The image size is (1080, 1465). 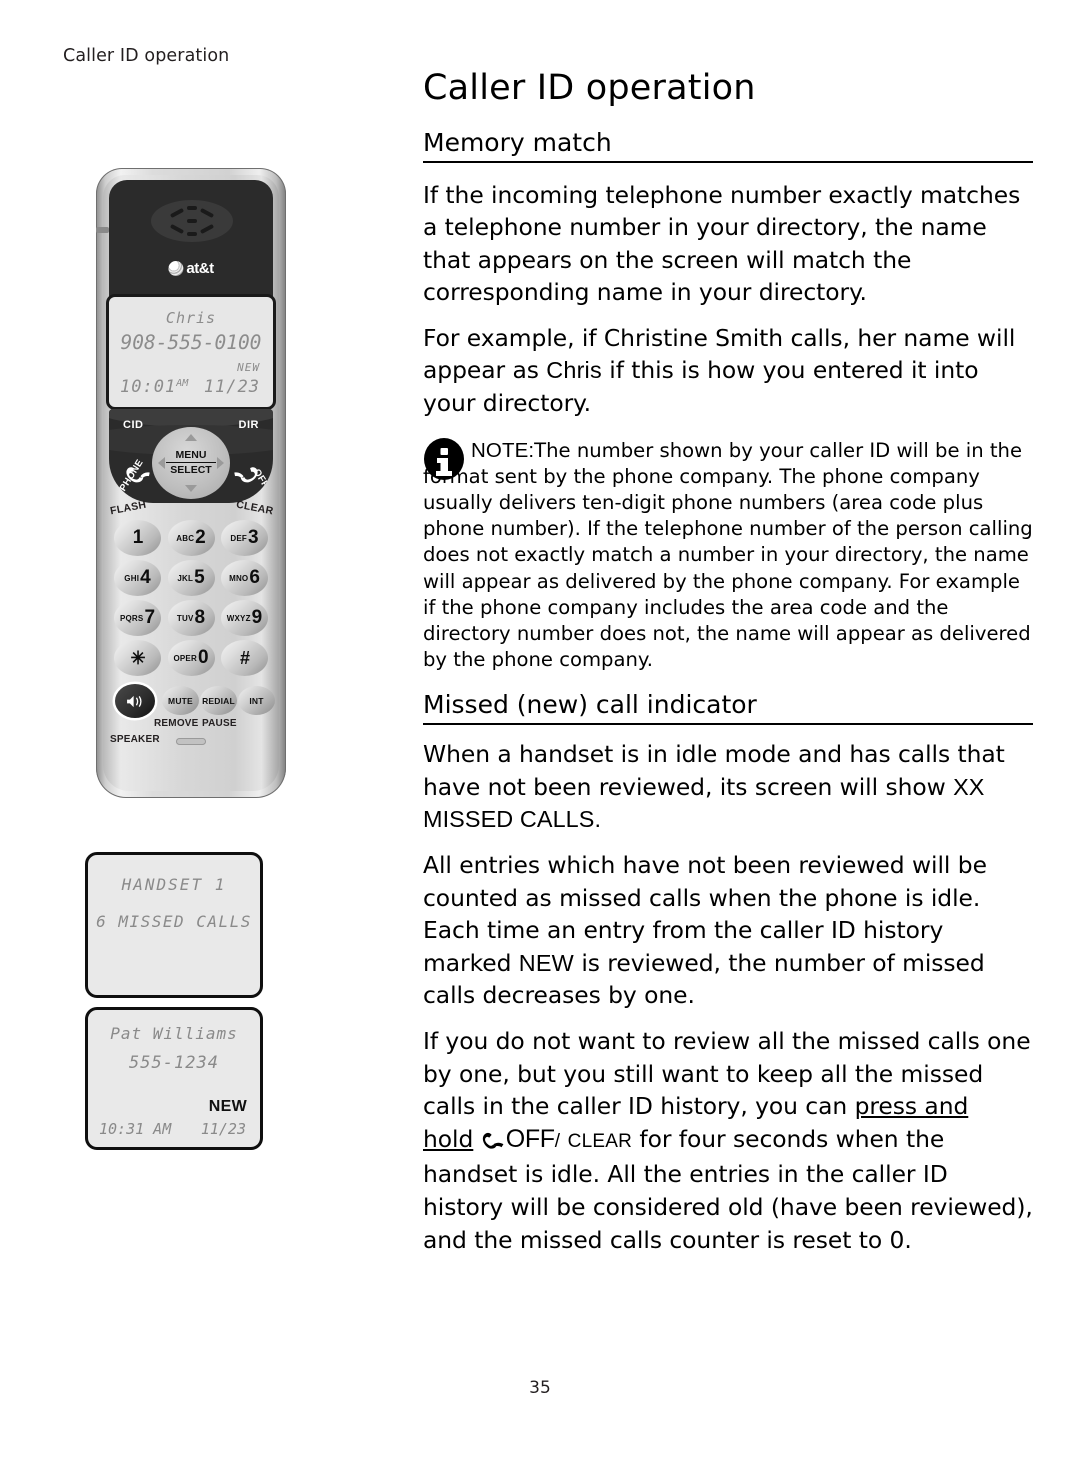 I want to click on key-4: GHI 4, so click(x=137, y=578).